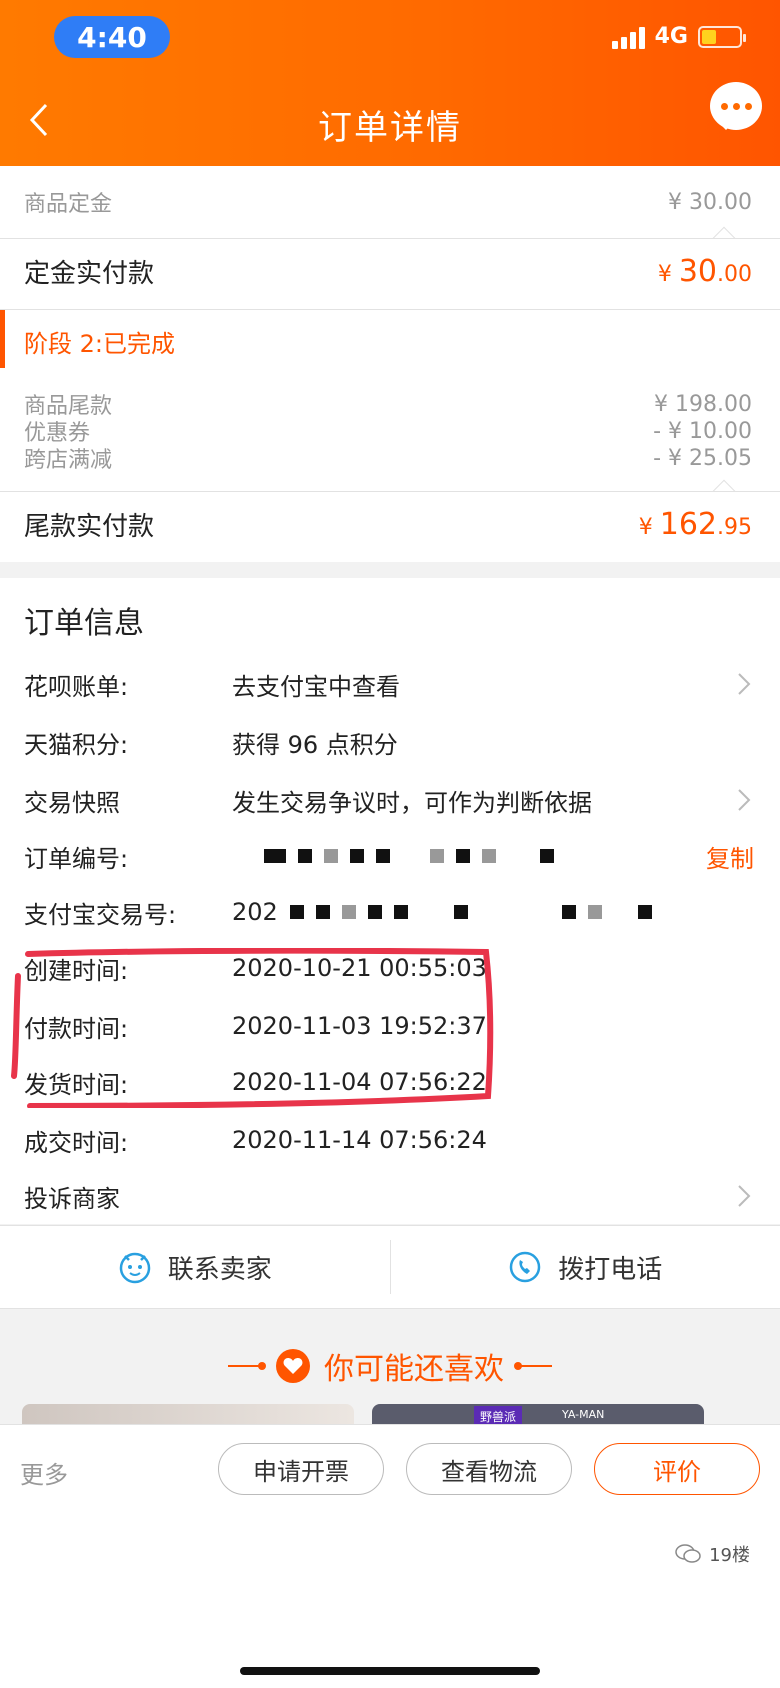 This screenshot has height=1688, width=780. What do you see at coordinates (255, 1141) in the screenshot?
I see `completed-time-row: 成交时间: 2020-11-14 07:56:24` at bounding box center [255, 1141].